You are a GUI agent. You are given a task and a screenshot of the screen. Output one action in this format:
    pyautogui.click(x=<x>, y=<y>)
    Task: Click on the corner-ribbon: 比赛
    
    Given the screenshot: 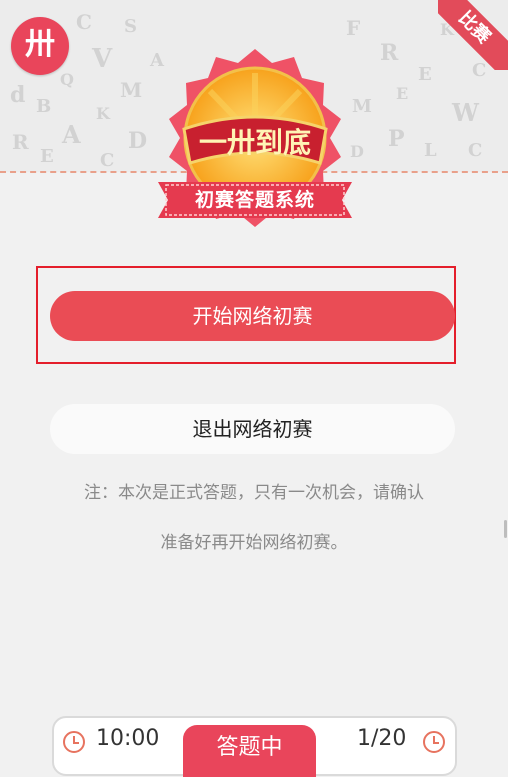 What is the action you would take?
    pyautogui.click(x=473, y=35)
    